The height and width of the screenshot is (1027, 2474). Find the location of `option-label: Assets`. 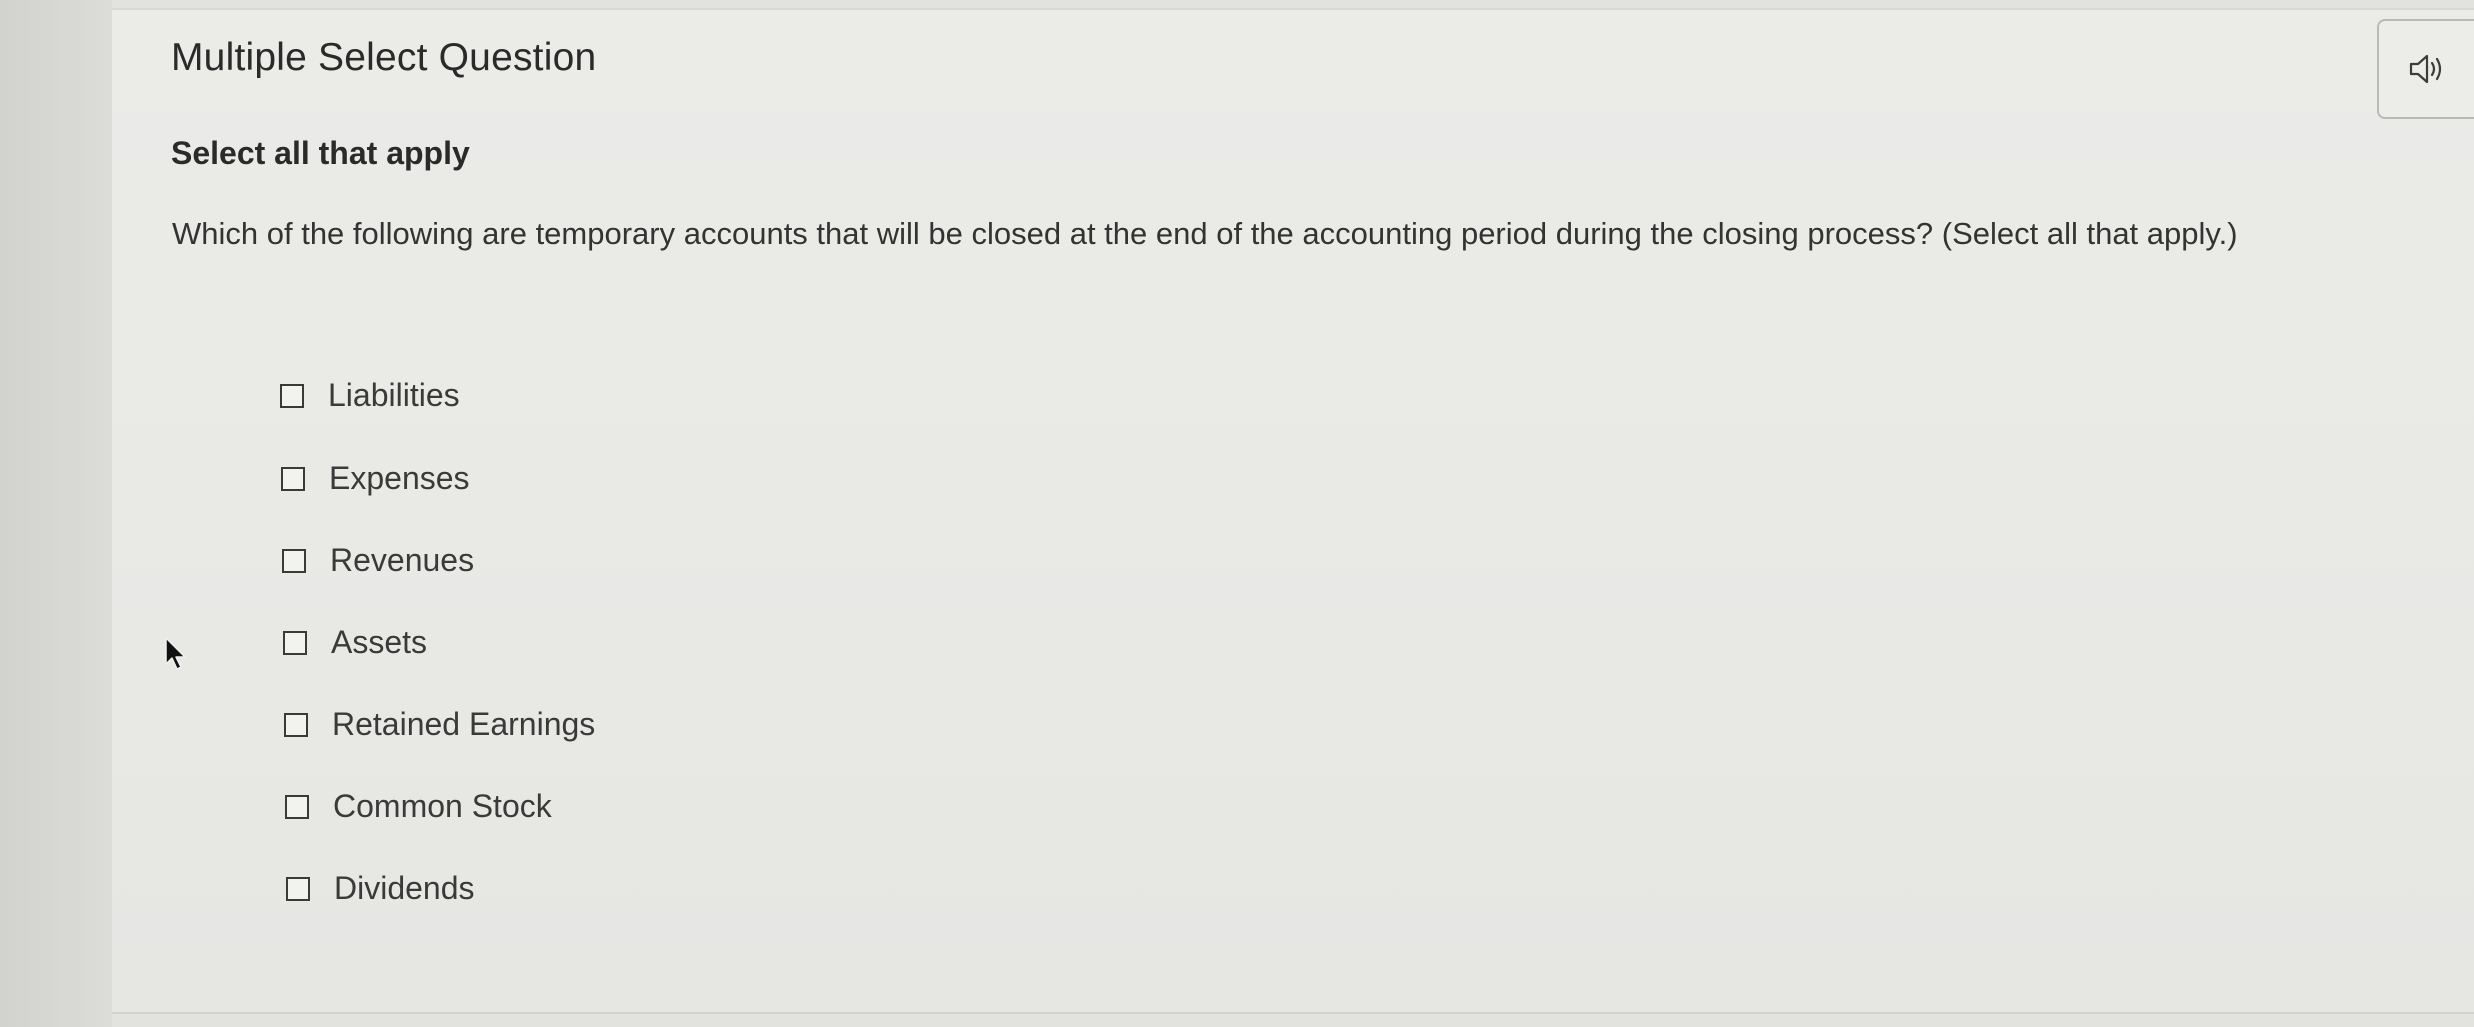

option-label: Assets is located at coordinates (379, 642).